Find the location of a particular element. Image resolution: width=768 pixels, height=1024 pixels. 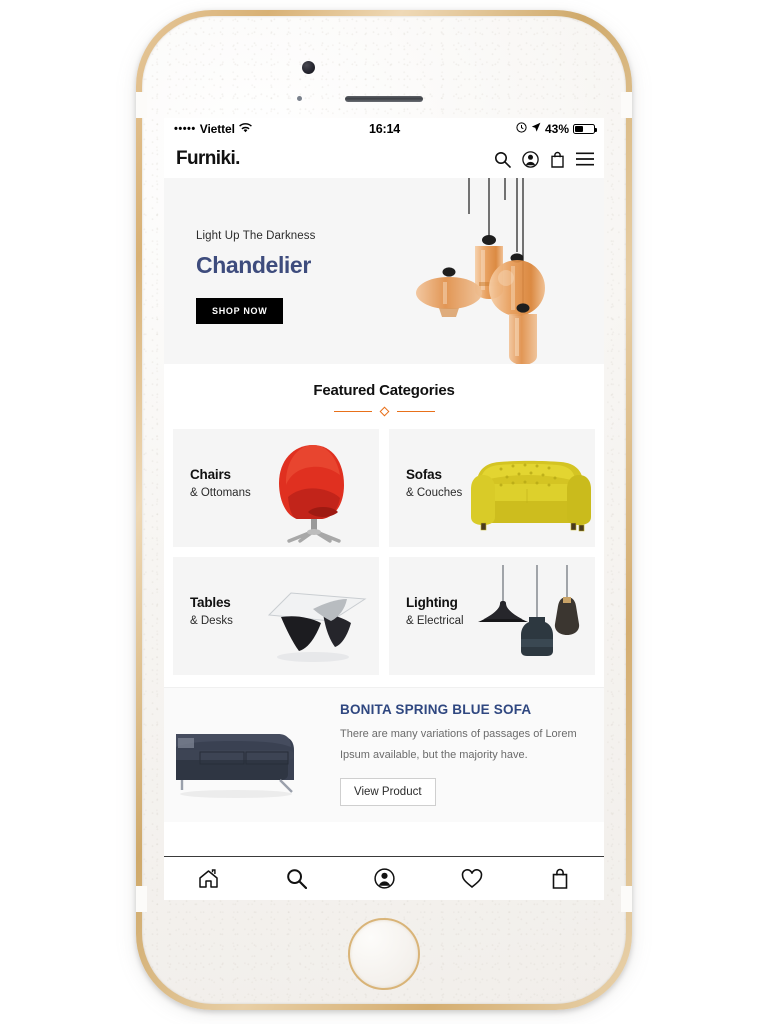

category-text: Sofas & Couches is located at coordinates (434, 483).